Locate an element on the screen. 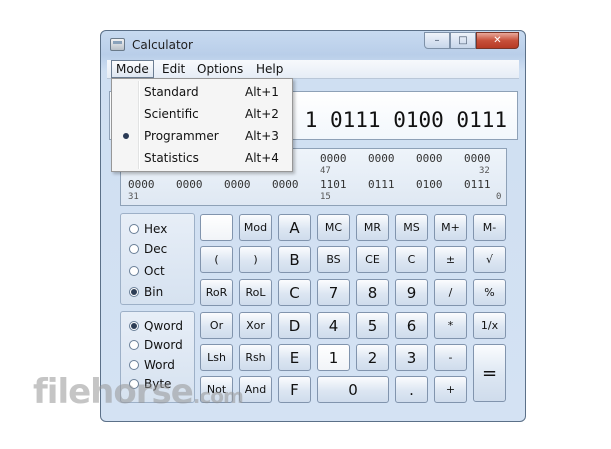 The width and height of the screenshot is (611, 449). menu-edit: Edit is located at coordinates (173, 69).